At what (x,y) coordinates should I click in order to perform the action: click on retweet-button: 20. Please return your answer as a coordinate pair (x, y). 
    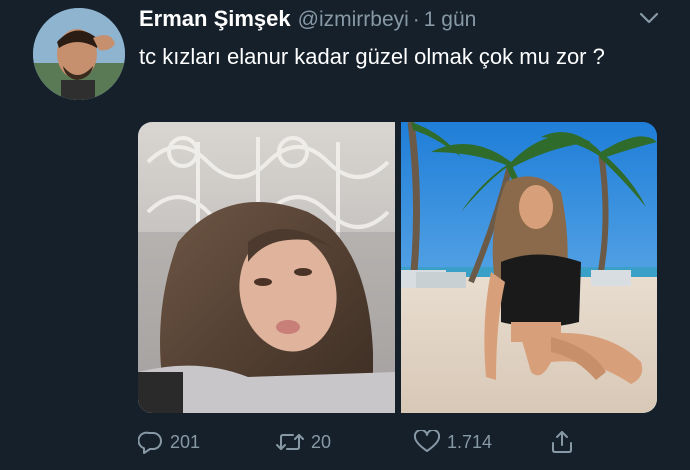
    Looking at the image, I should click on (303, 442).